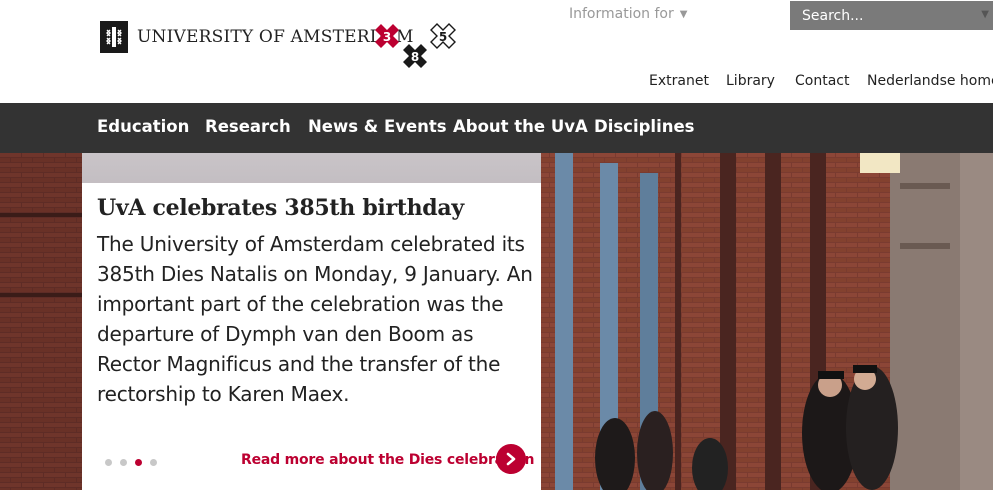 This screenshot has width=993, height=490. I want to click on anniversary-digit-5: 5, so click(443, 37).